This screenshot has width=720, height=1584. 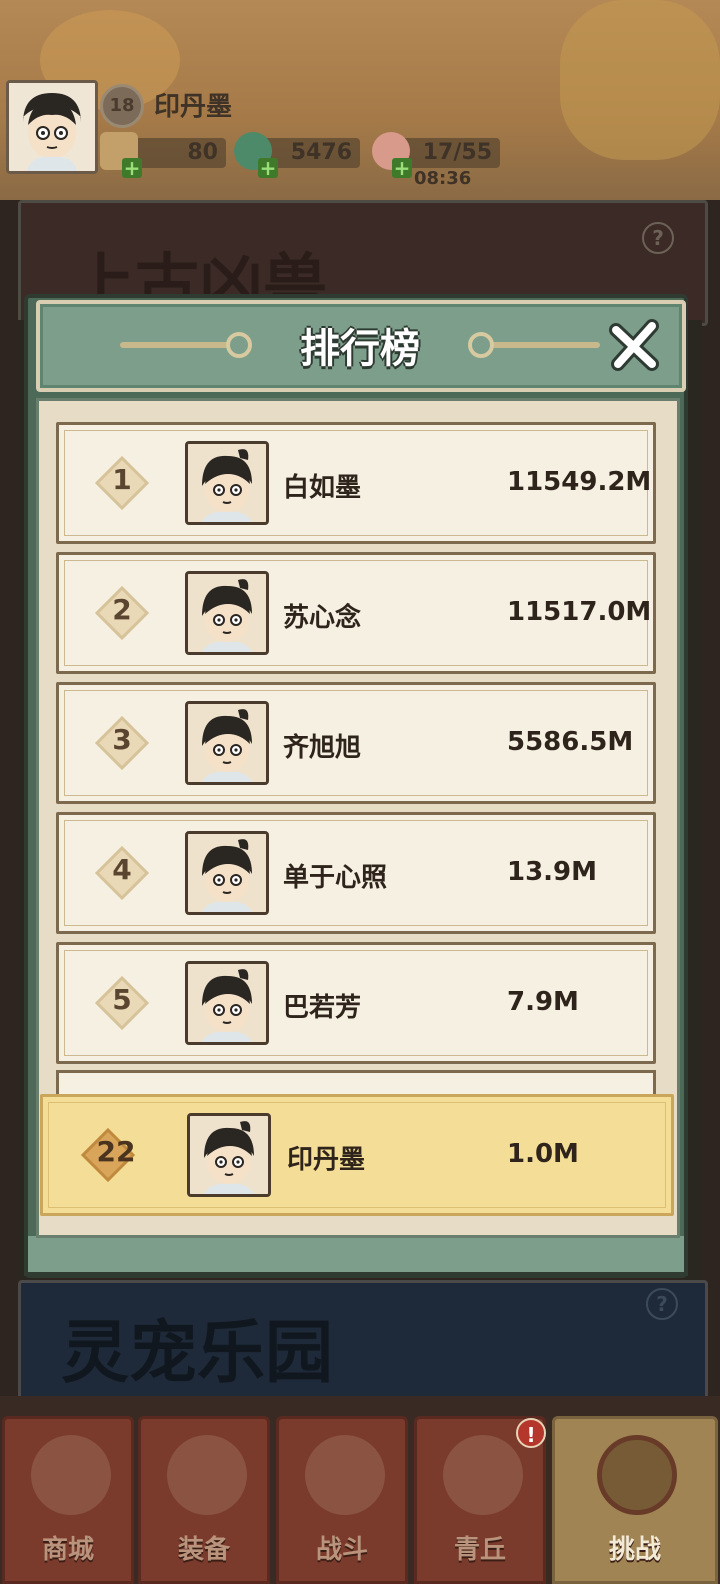 What do you see at coordinates (543, 1154) in the screenshot?
I see `player-score: 1.0M` at bounding box center [543, 1154].